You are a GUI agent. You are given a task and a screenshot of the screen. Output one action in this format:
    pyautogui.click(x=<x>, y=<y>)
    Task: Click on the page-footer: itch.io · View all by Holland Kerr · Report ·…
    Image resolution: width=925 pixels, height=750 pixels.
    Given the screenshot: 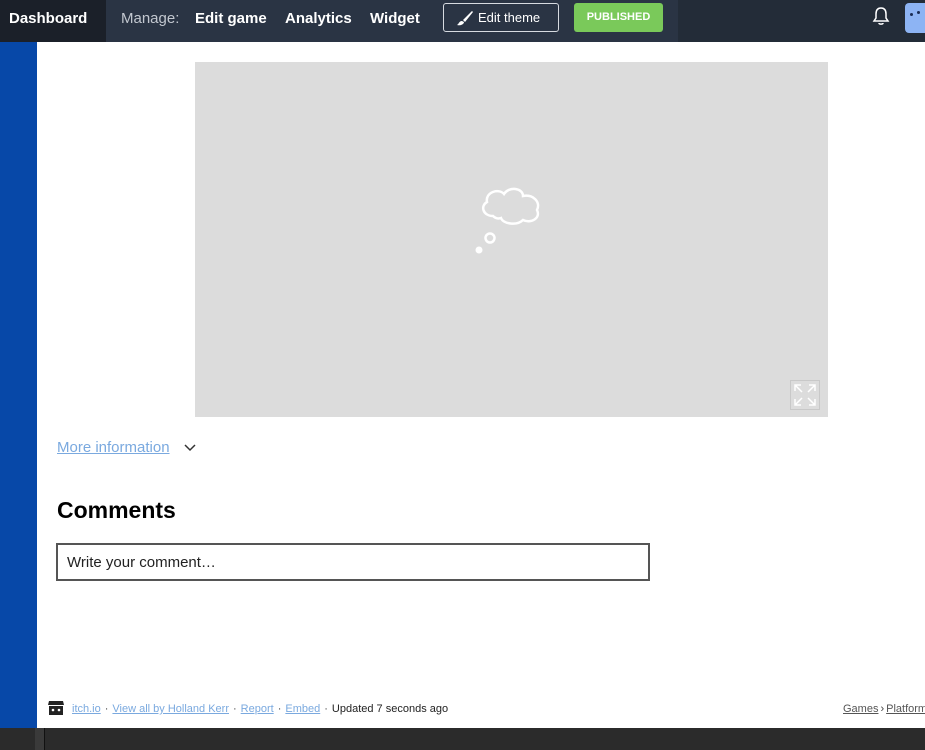 What is the action you would take?
    pyautogui.click(x=486, y=710)
    